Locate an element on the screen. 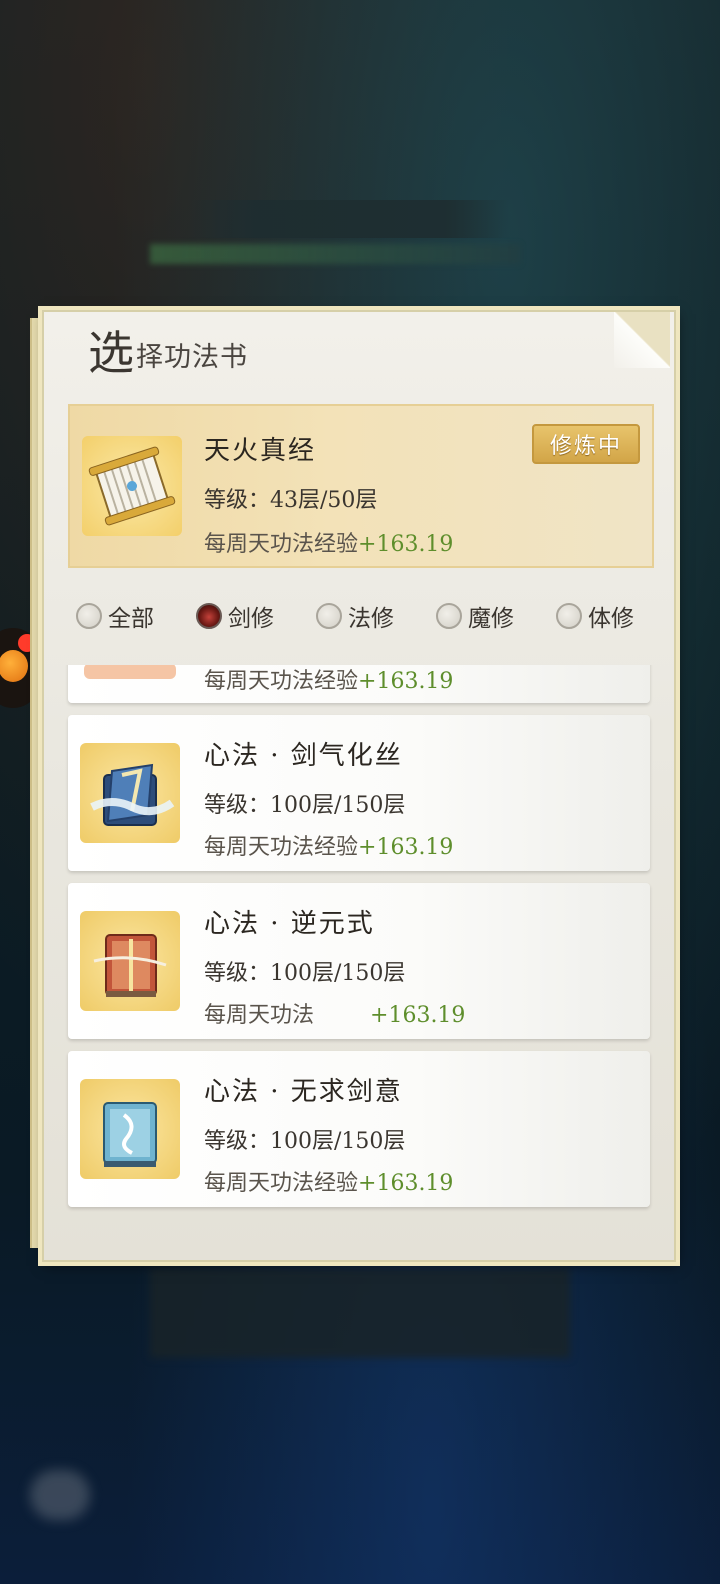  filter-body: 体修 is located at coordinates (595, 616).